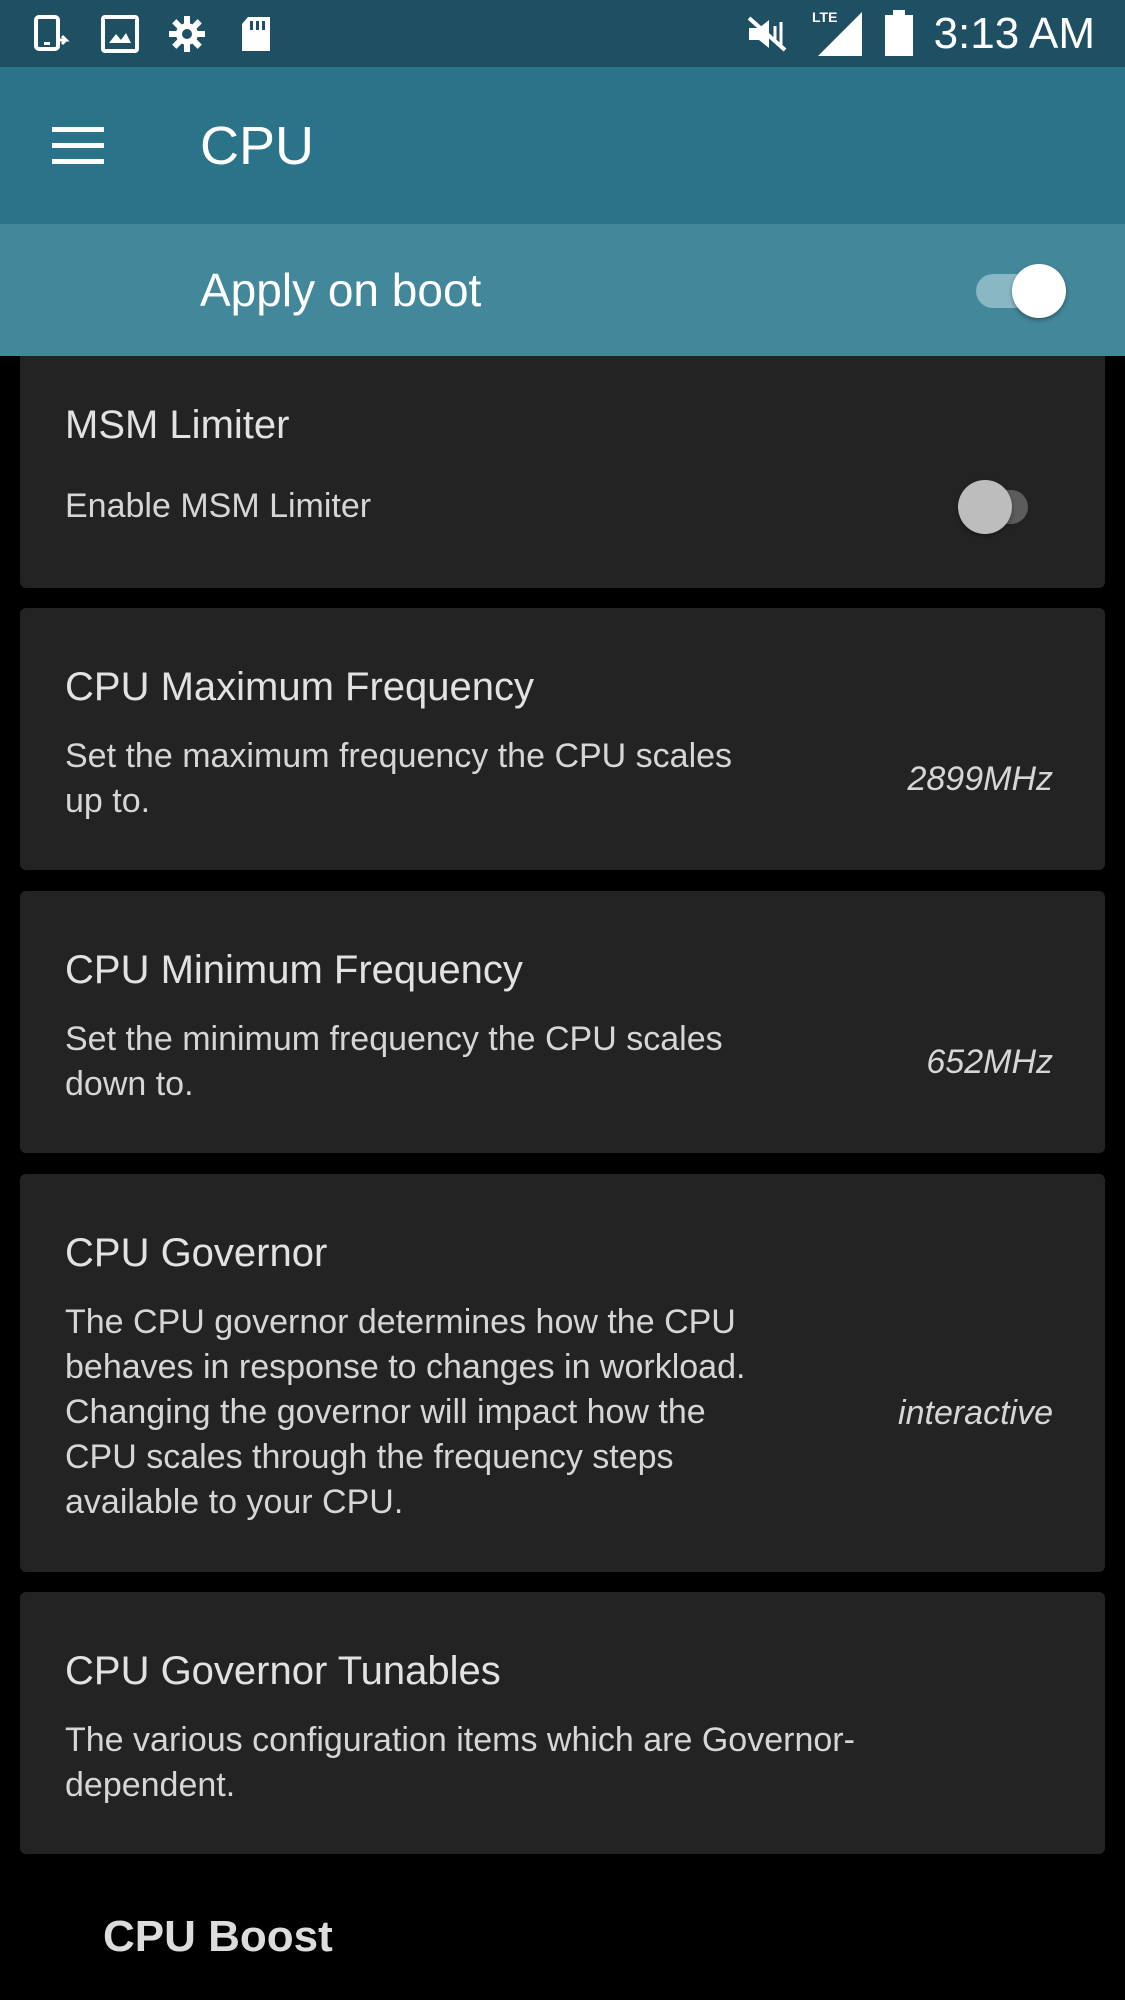 Image resolution: width=1125 pixels, height=2000 pixels. I want to click on tablet-rotate-icon, so click(50, 34).